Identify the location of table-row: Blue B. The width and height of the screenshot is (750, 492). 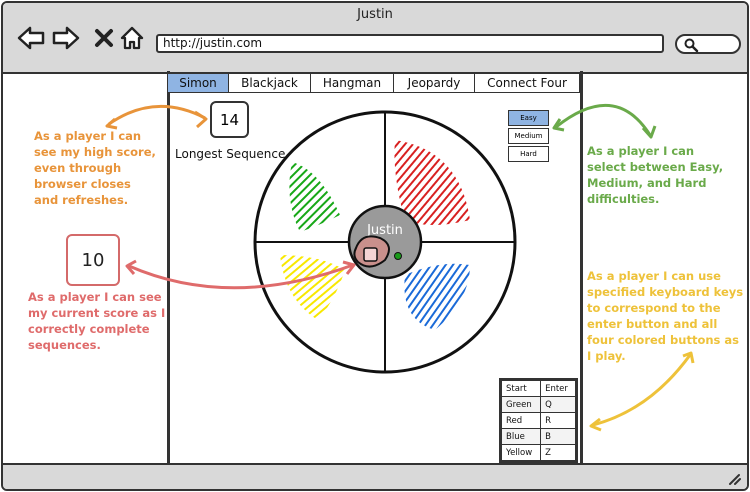
(538, 436).